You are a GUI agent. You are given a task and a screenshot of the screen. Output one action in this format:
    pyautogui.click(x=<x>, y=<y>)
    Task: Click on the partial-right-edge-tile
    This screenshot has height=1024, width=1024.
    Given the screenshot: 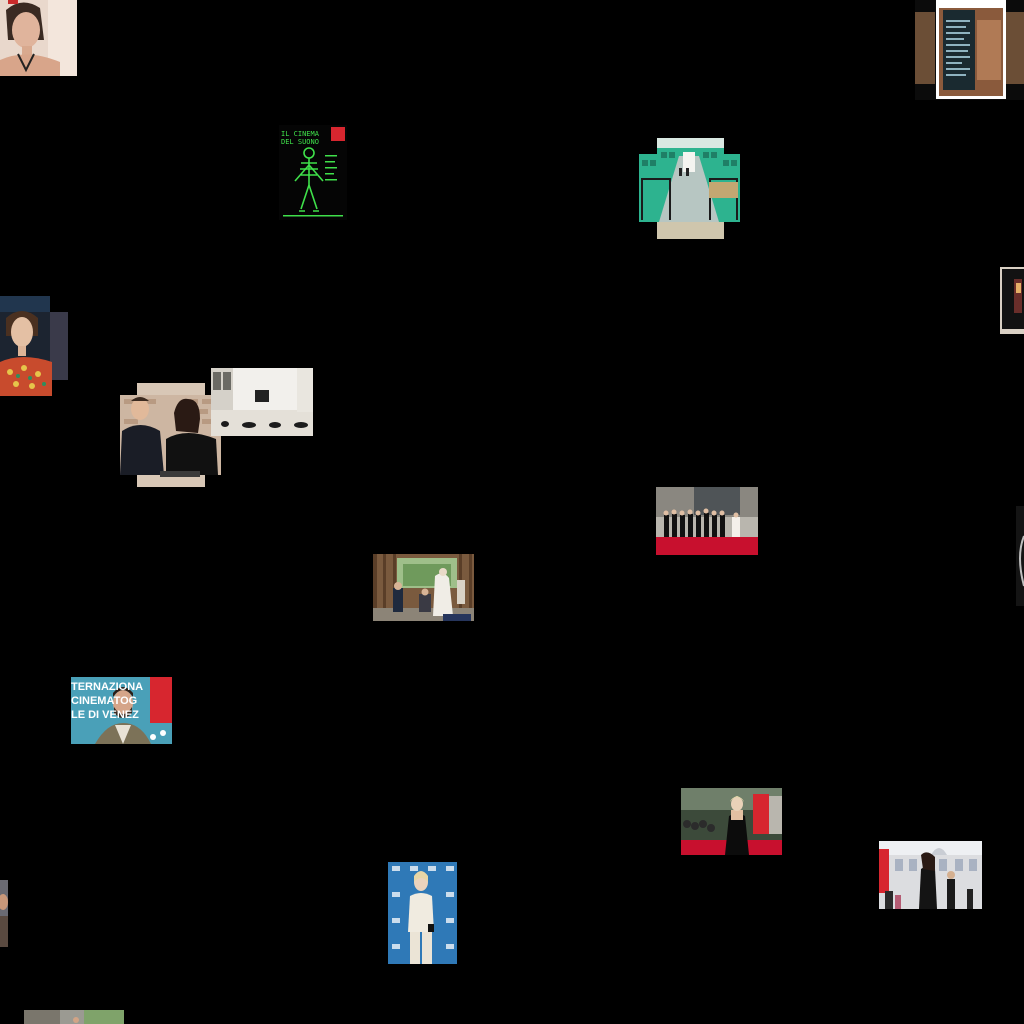 What is the action you would take?
    pyautogui.click(x=1020, y=556)
    